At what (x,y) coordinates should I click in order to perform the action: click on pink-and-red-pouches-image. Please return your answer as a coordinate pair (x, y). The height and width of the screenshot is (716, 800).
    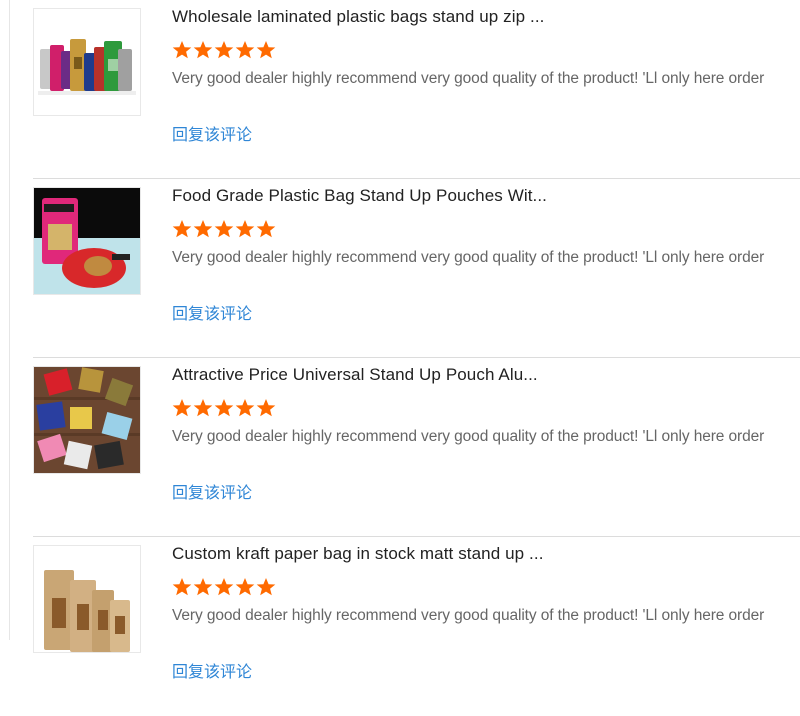
    Looking at the image, I should click on (87, 241).